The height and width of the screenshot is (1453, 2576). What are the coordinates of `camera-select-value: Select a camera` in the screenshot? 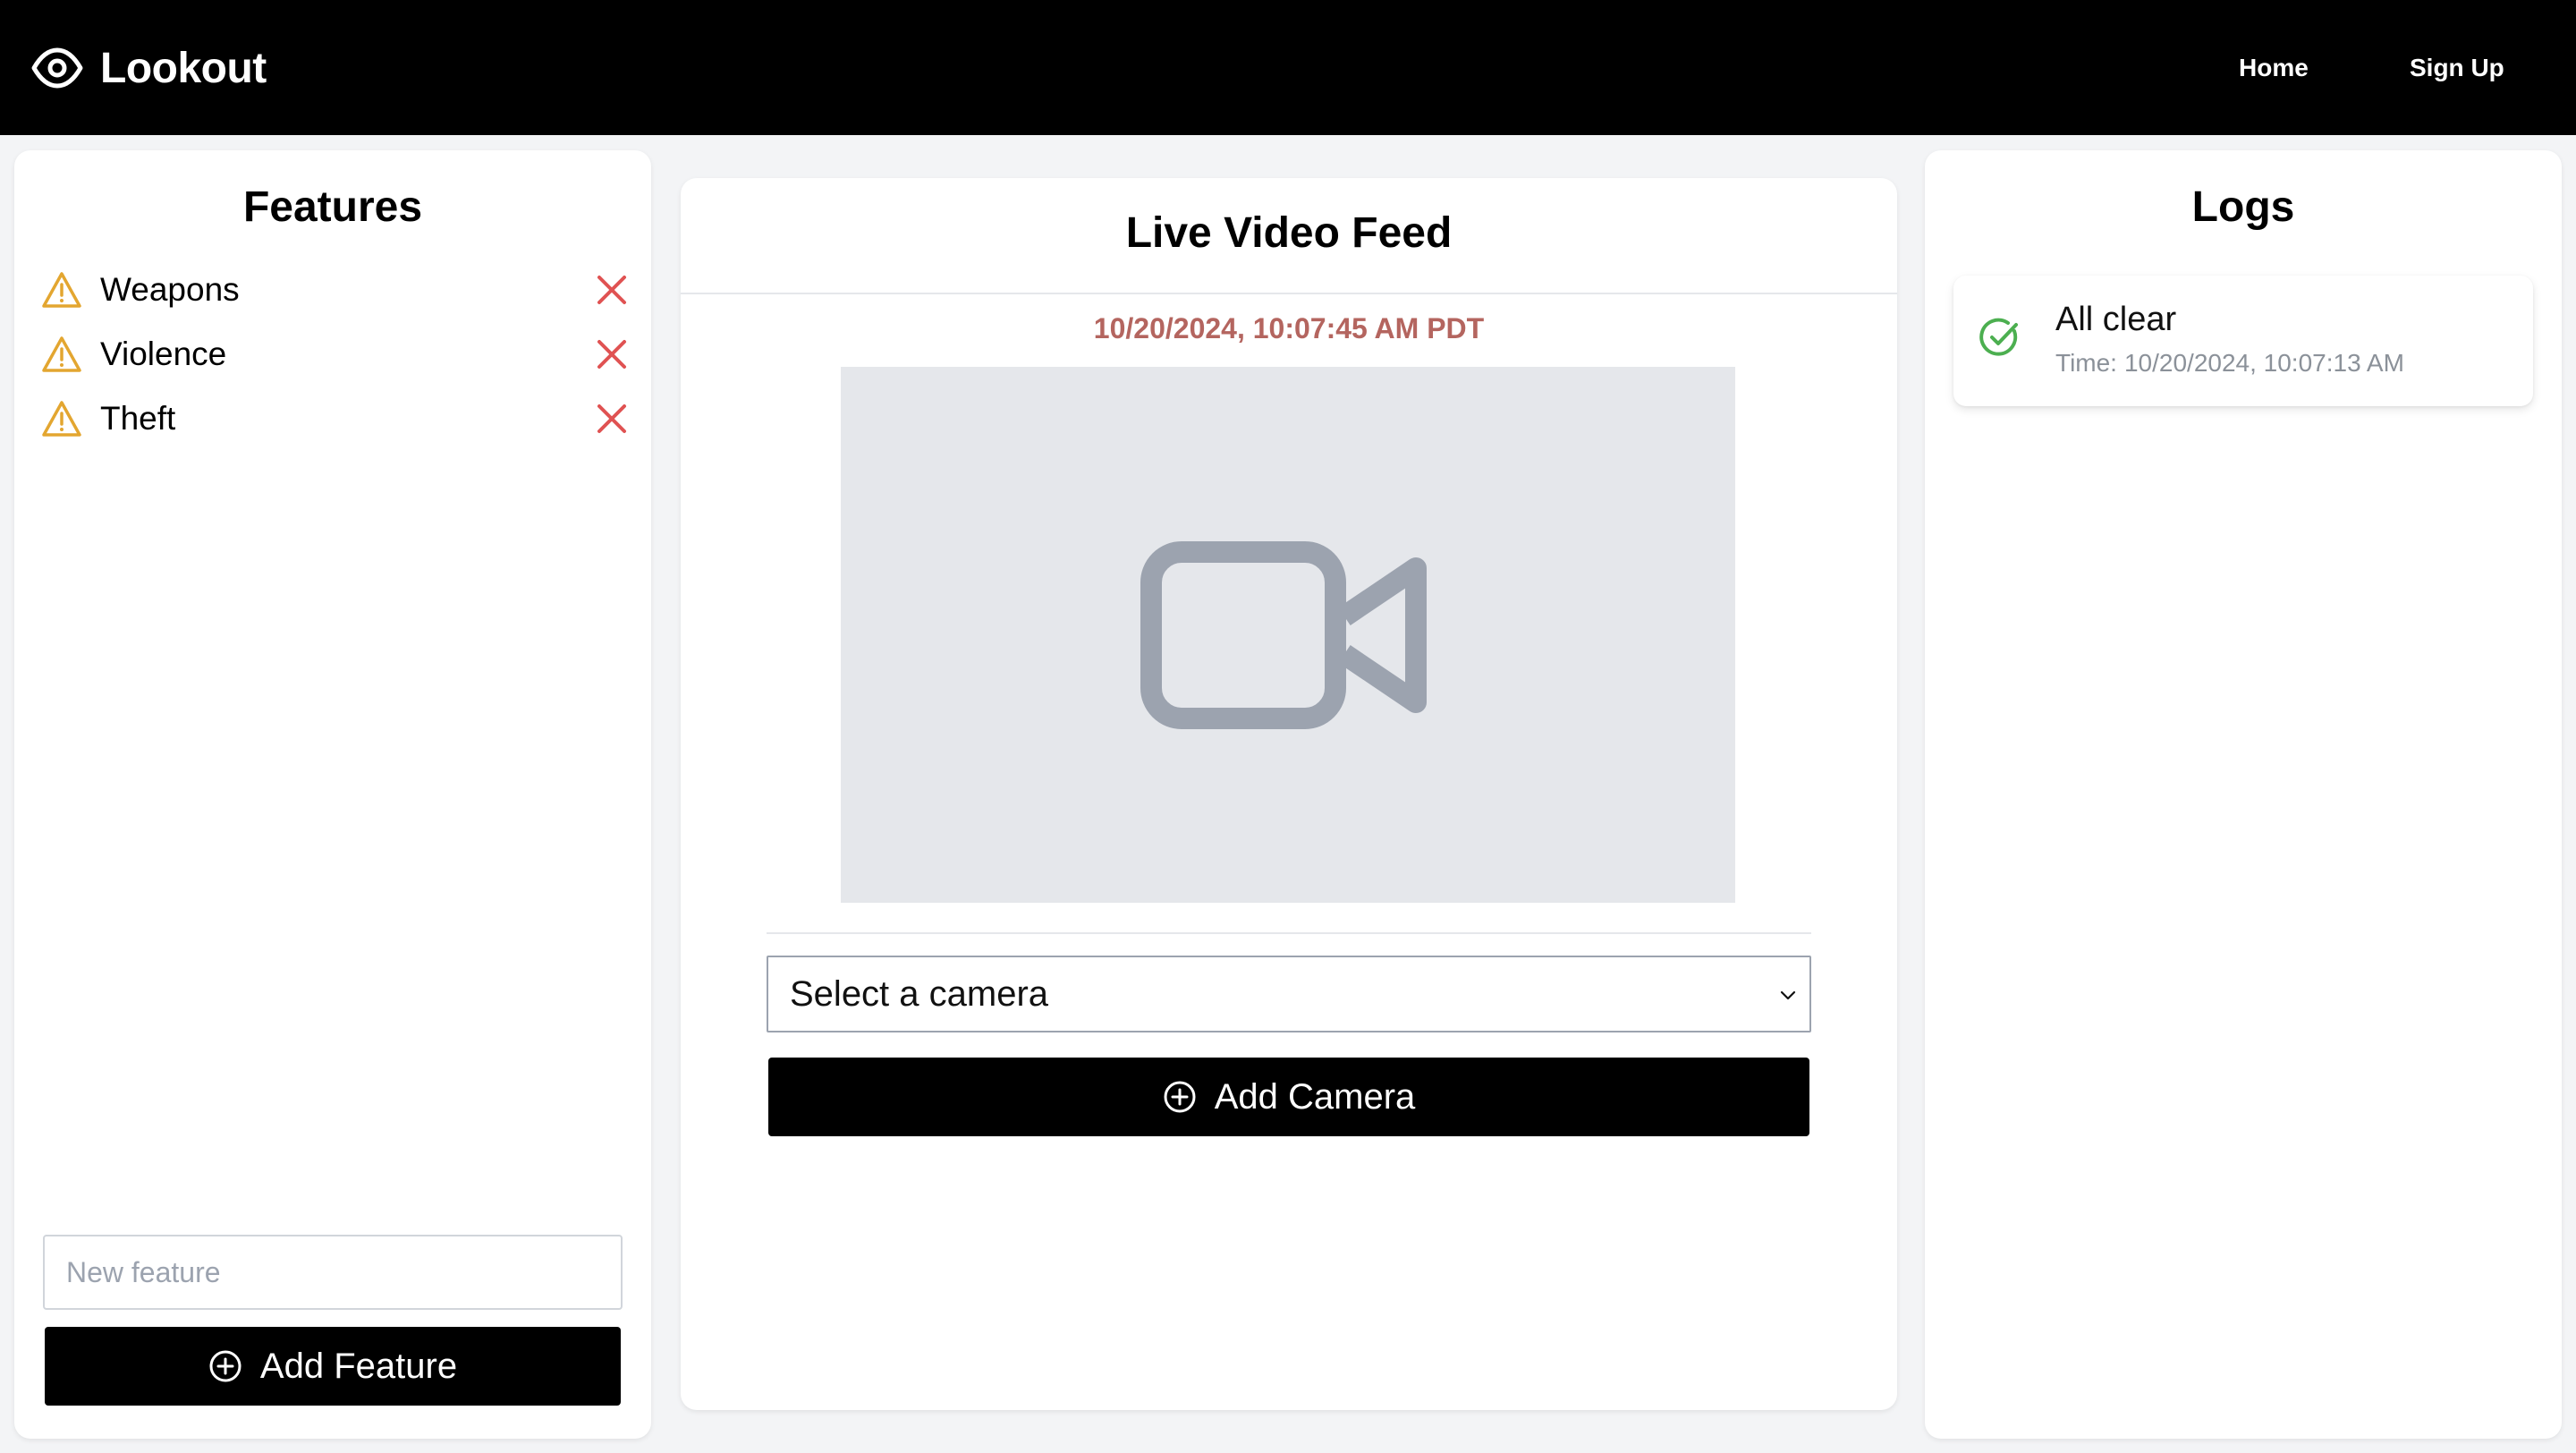 It's located at (919, 993).